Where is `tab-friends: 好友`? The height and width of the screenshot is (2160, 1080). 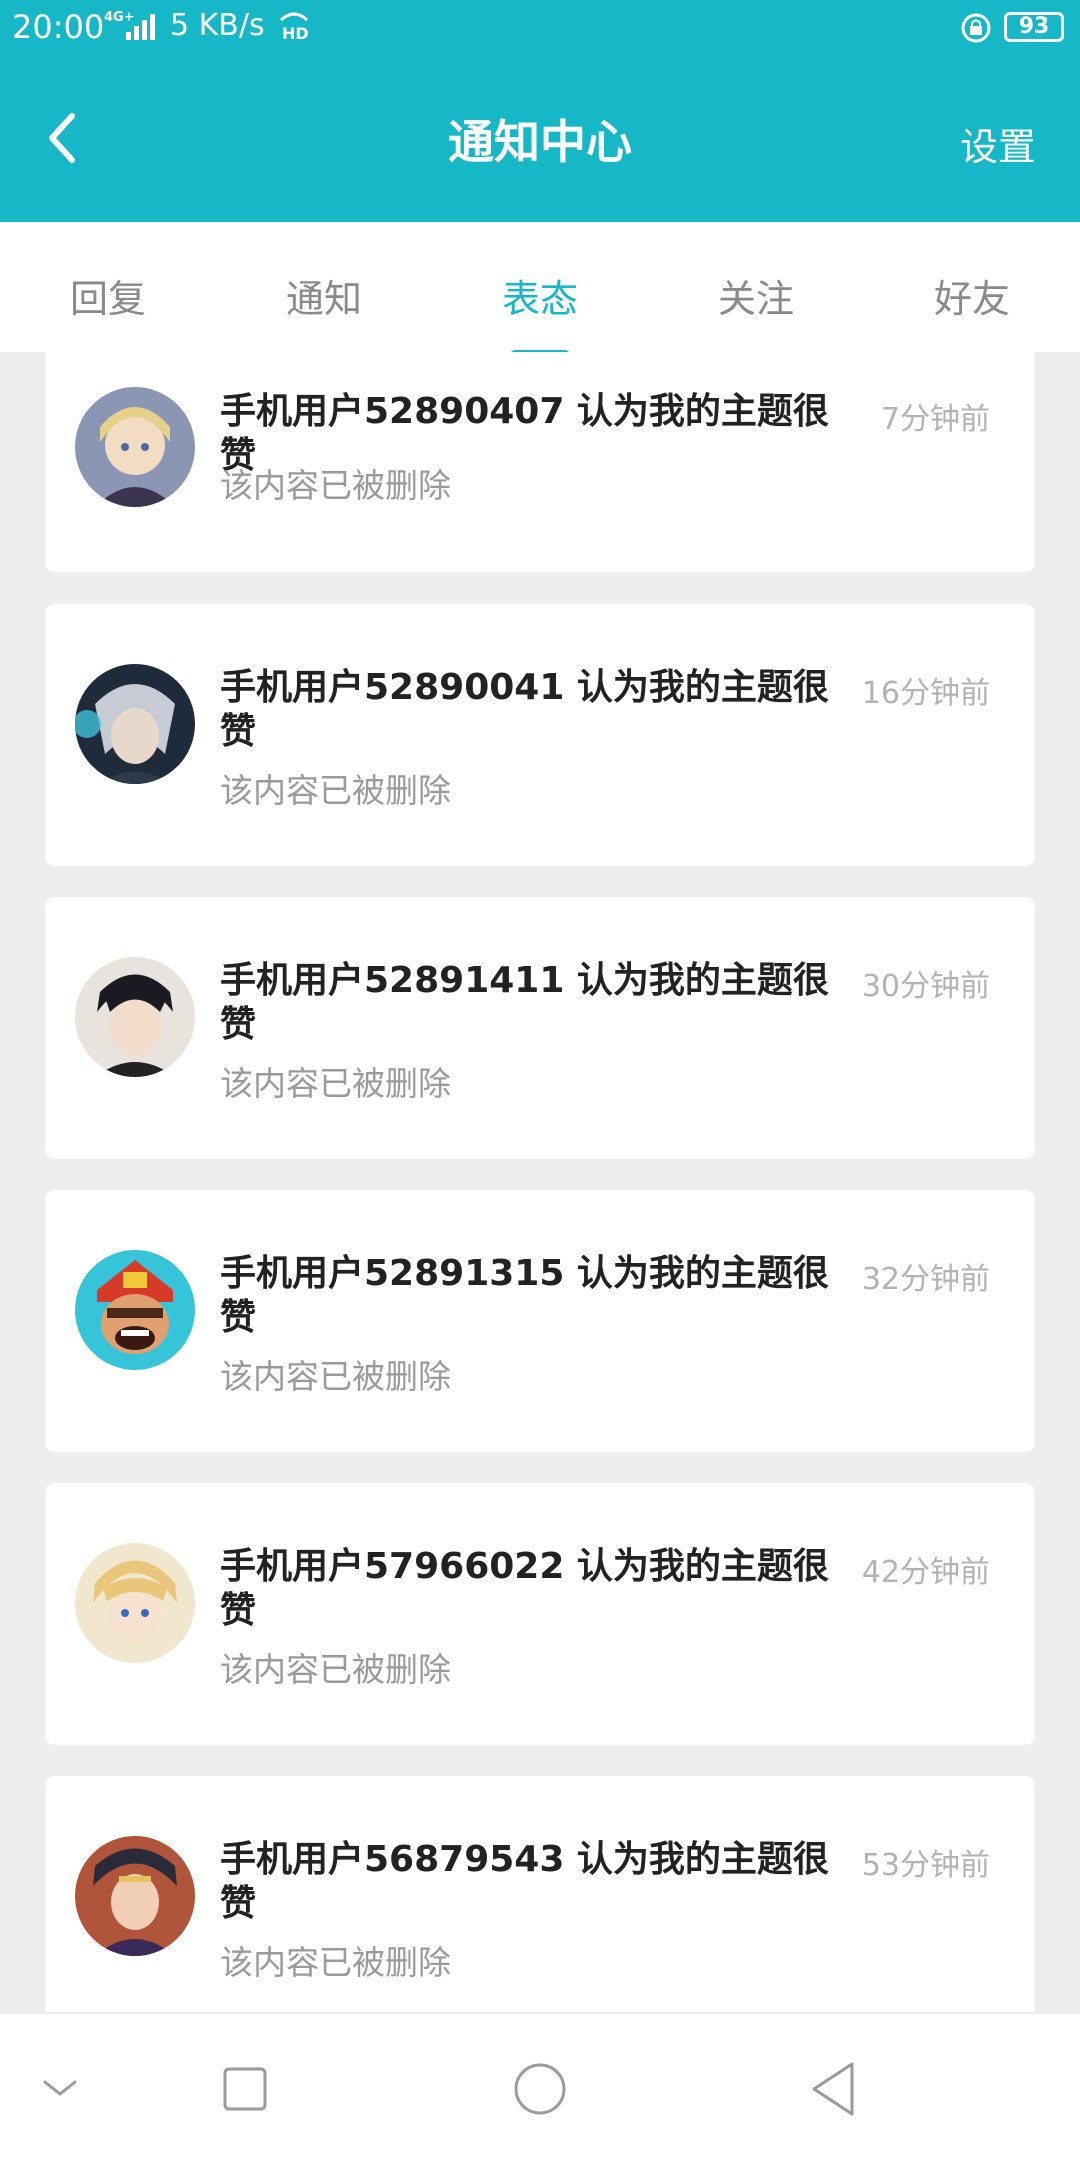 tab-friends: 好友 is located at coordinates (972, 287).